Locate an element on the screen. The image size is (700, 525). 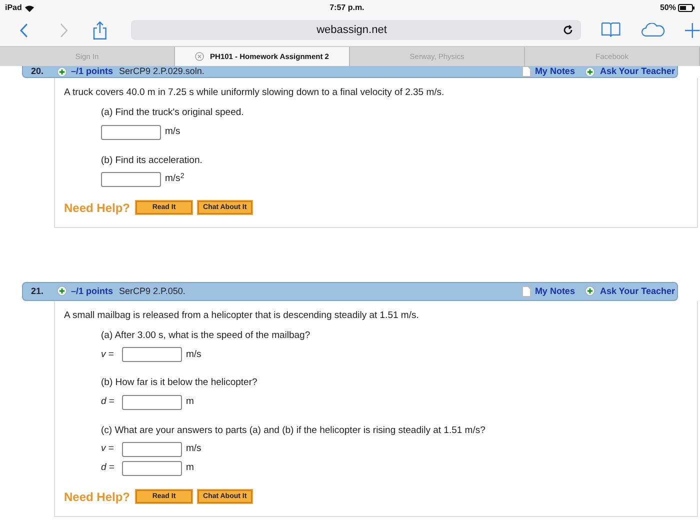
part-prompt: (a) Find the truck's original speed. is located at coordinates (173, 113).